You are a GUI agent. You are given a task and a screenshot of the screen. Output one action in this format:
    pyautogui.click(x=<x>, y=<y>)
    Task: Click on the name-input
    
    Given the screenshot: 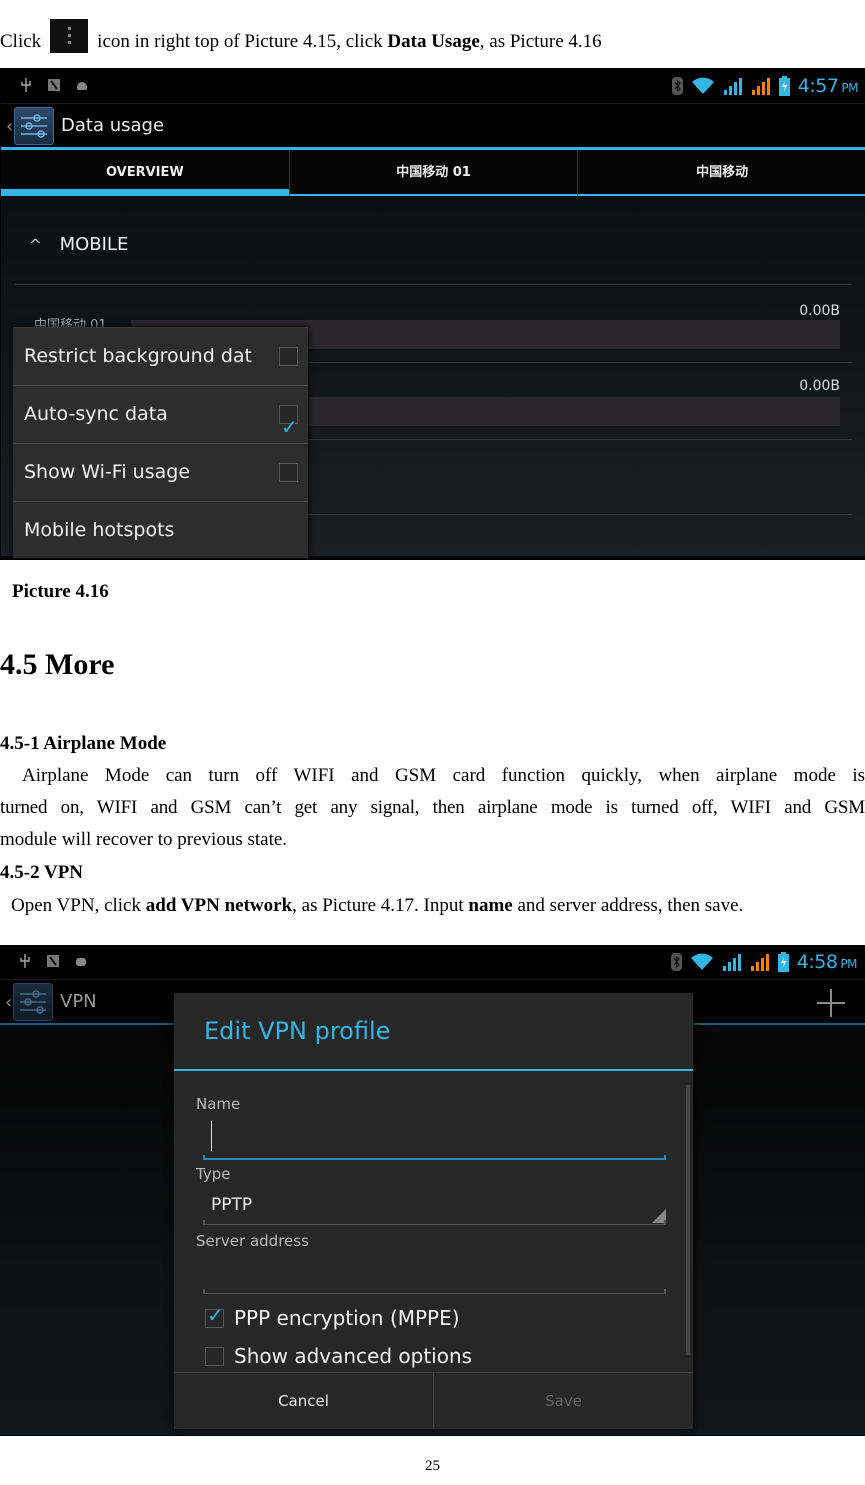 What is the action you would take?
    pyautogui.click(x=434, y=1138)
    